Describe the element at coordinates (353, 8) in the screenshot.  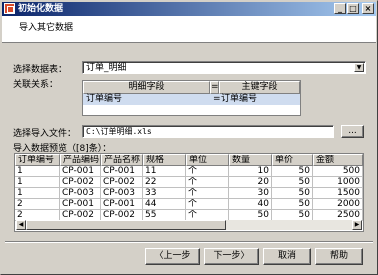
I see `maximize-button: □` at that location.